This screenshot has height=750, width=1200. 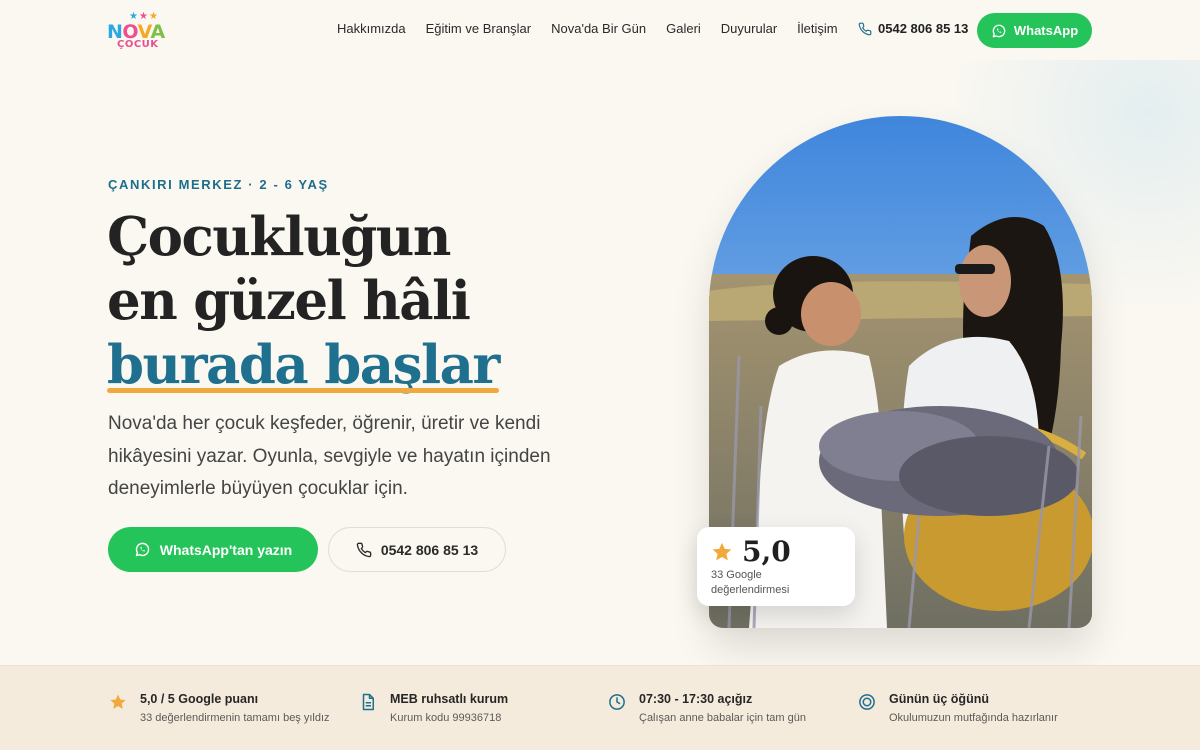 I want to click on feature-title: MEB ruhsatlı kurum, so click(x=449, y=699).